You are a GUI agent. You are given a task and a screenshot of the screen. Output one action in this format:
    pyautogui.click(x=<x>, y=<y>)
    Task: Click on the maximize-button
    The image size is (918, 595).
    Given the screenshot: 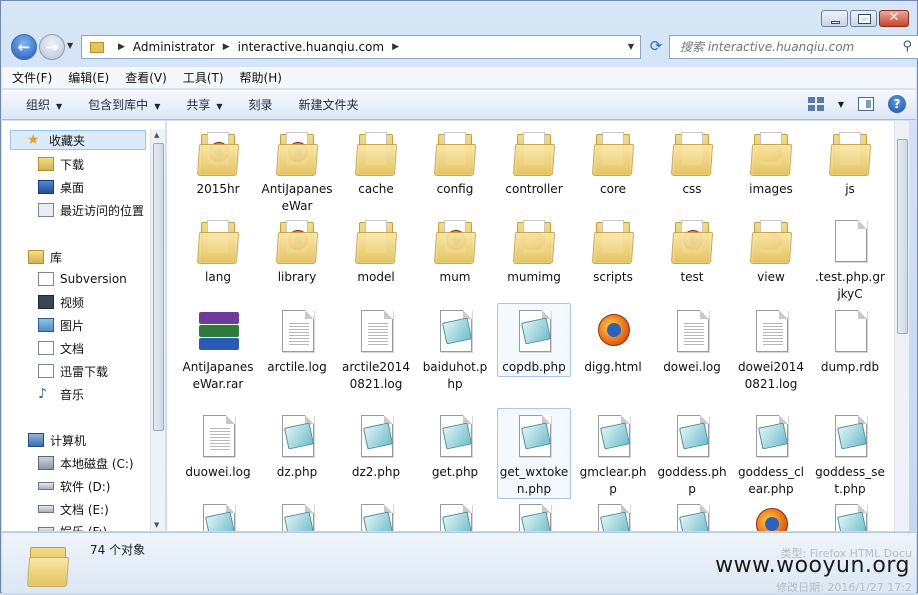 What is the action you would take?
    pyautogui.click(x=863, y=18)
    